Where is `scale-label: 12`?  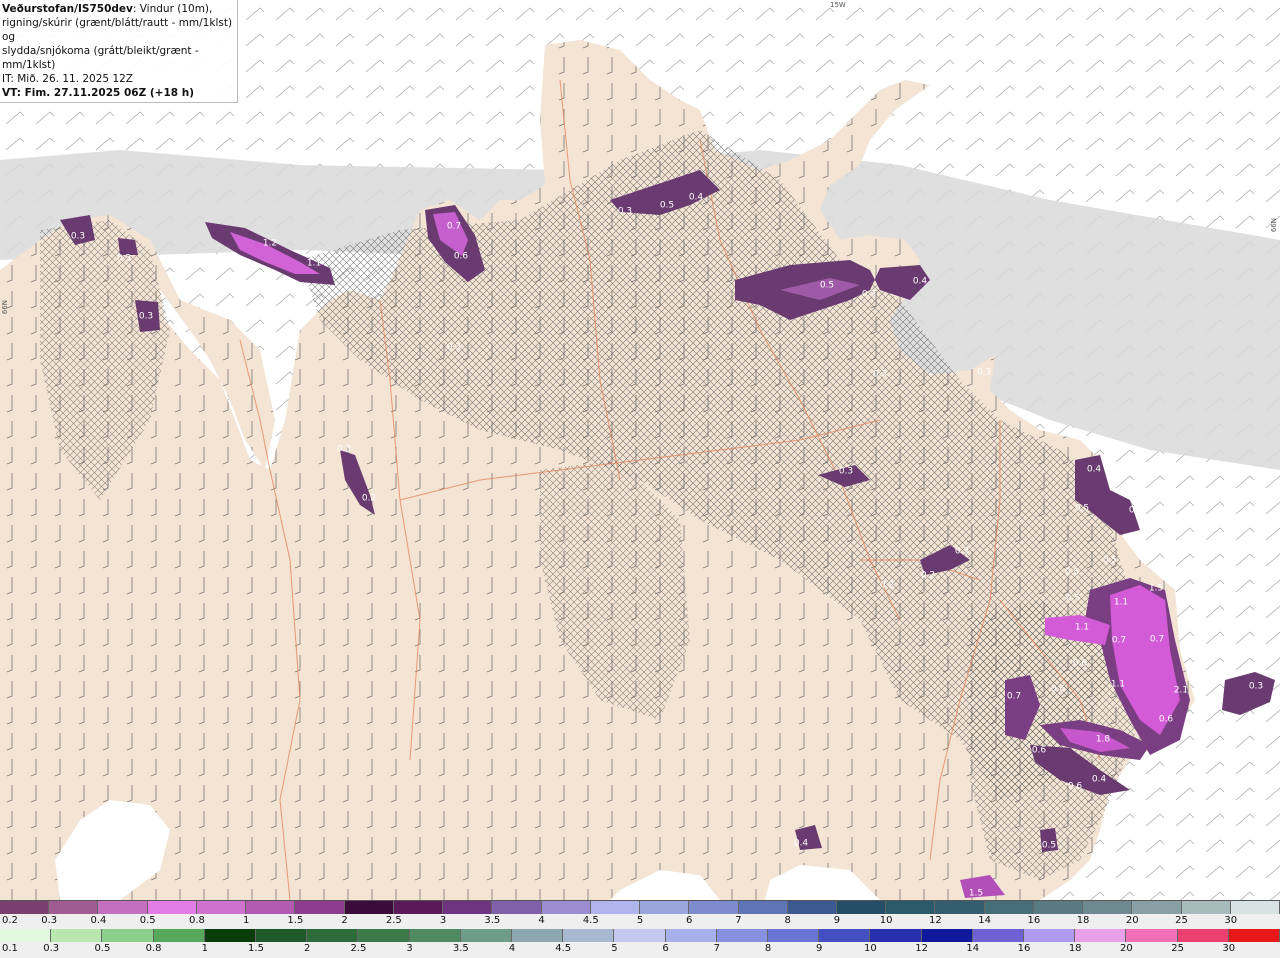 scale-label: 12 is located at coordinates (921, 948).